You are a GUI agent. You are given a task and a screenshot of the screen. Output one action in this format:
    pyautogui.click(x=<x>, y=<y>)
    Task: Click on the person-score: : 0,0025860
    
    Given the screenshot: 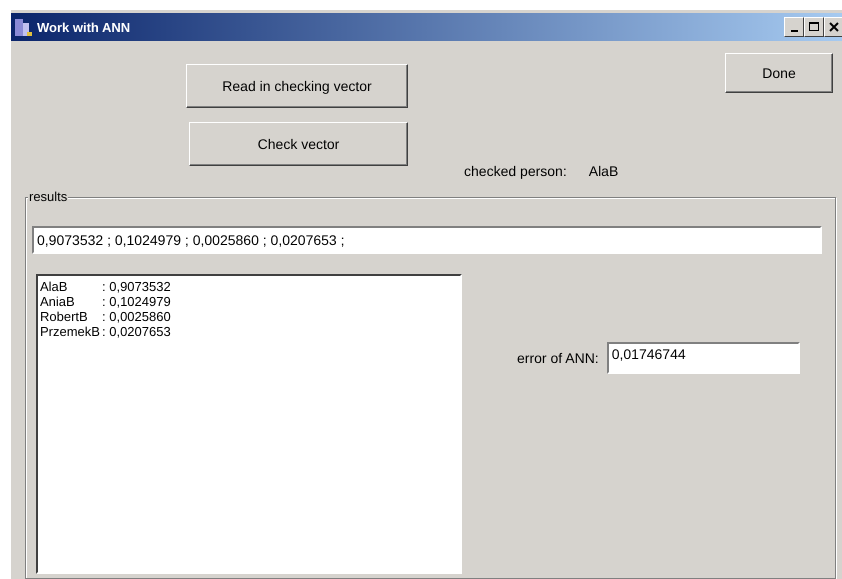 What is the action you would take?
    pyautogui.click(x=136, y=316)
    